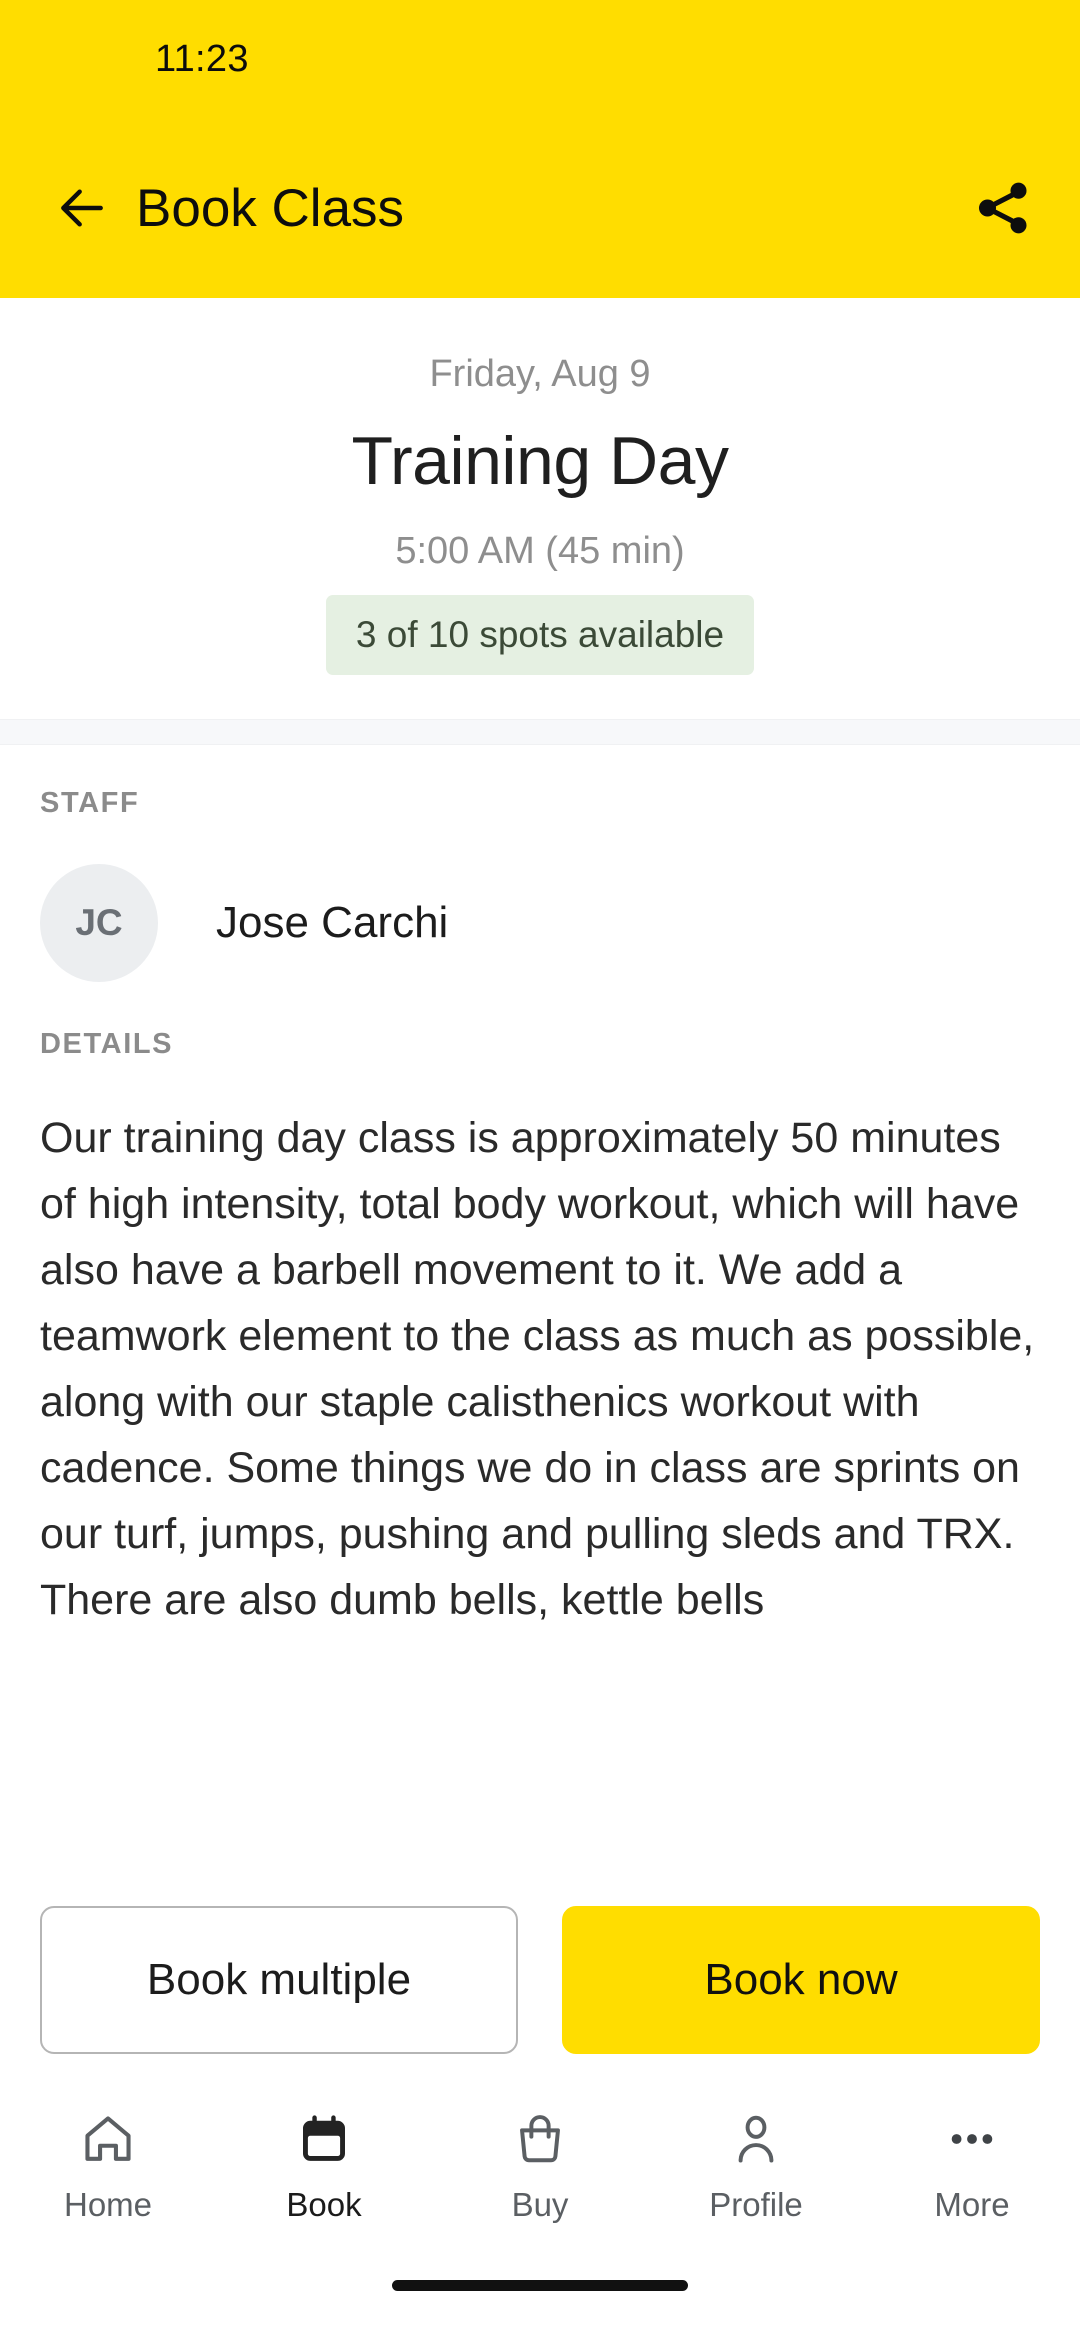  Describe the element at coordinates (108, 2204) in the screenshot. I see `nav-label-home: Home` at that location.